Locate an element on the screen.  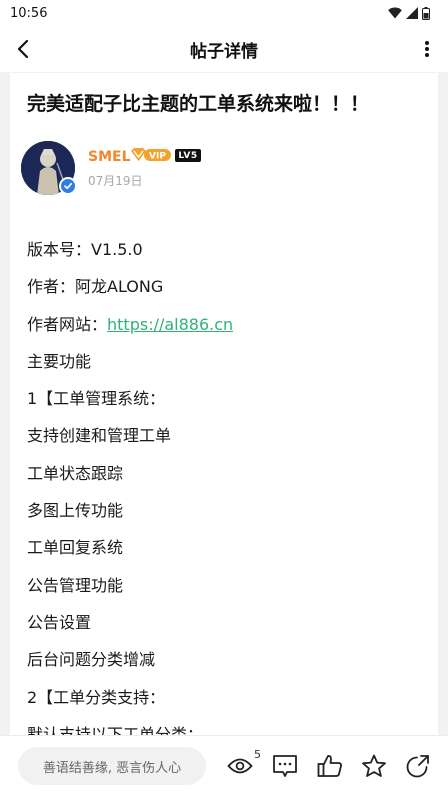
page-title: 帖子详情 is located at coordinates (224, 51).